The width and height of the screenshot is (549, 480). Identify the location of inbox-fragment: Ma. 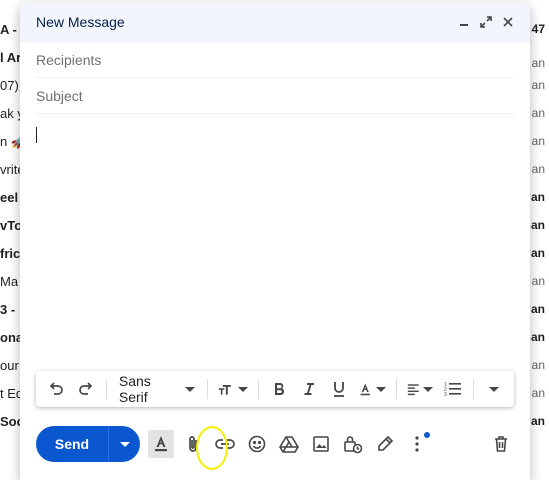
(9, 281).